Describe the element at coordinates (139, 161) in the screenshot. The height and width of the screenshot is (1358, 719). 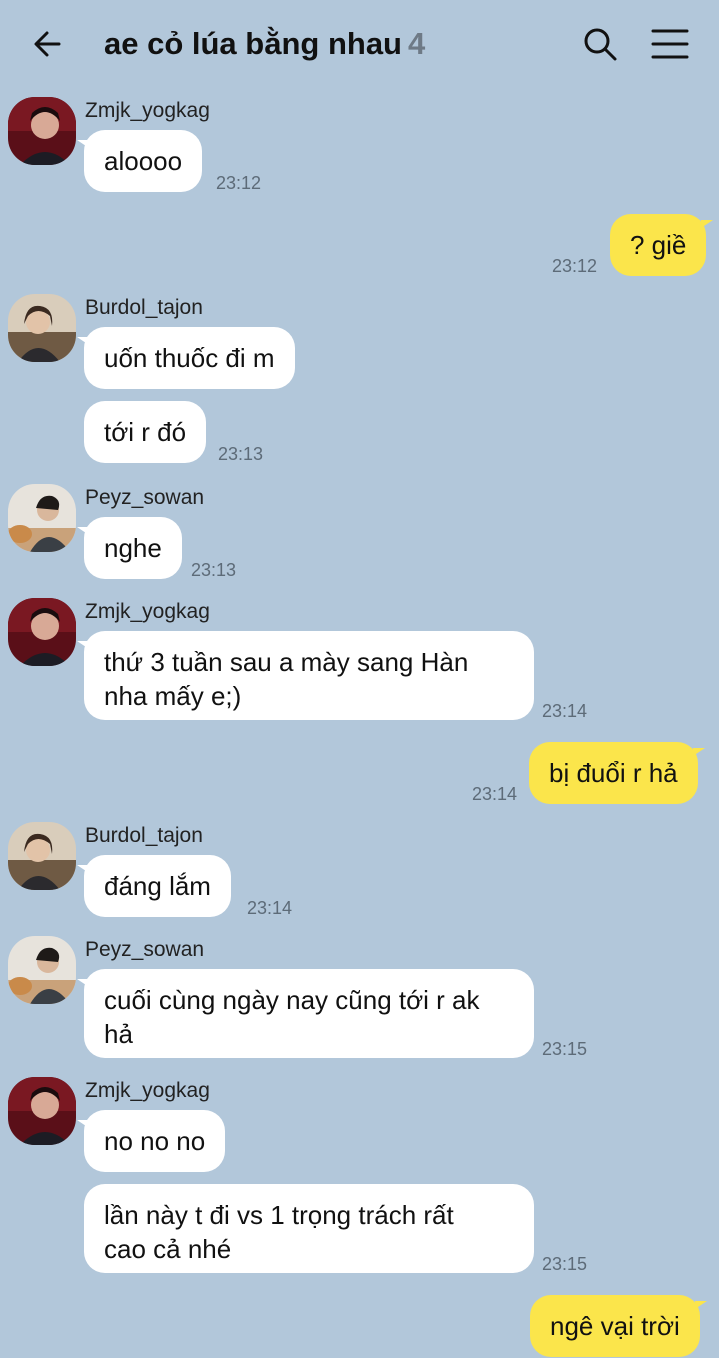
I see `message-bubble: aloooo` at that location.